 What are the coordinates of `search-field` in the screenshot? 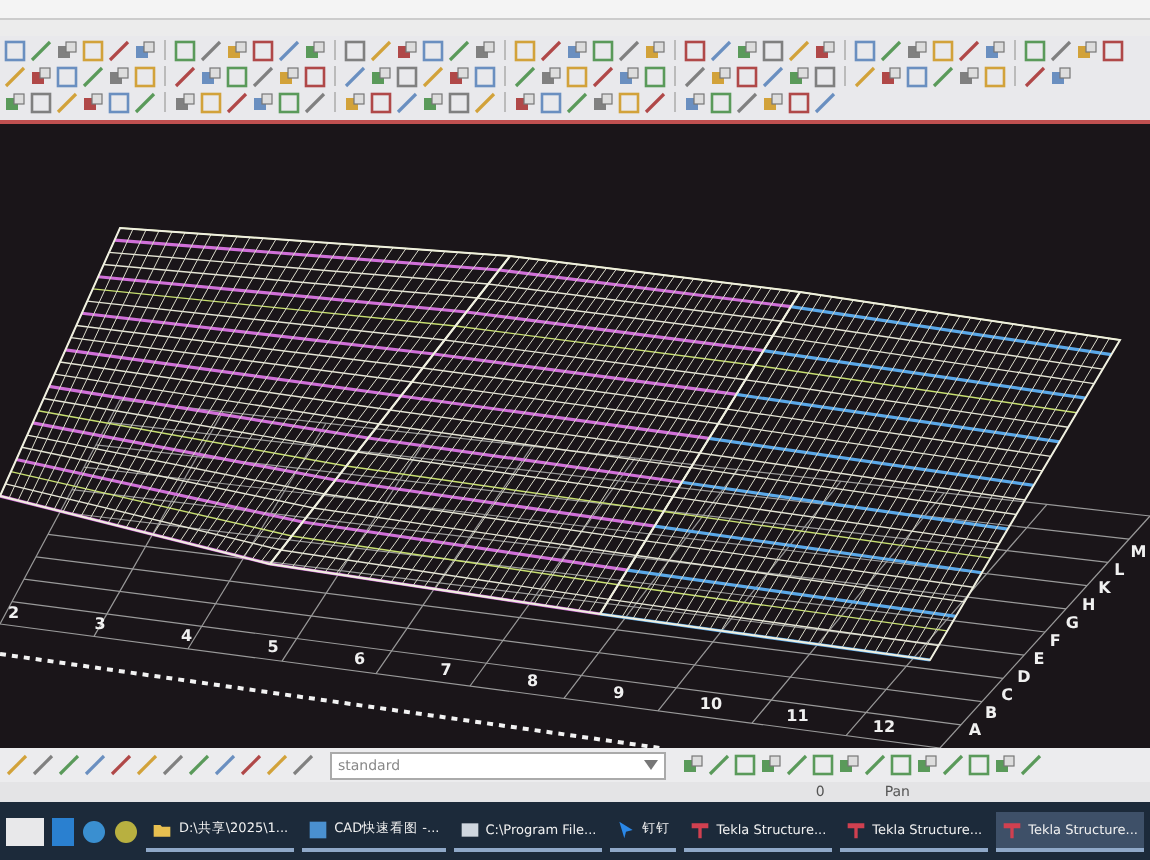 It's located at (25, 831).